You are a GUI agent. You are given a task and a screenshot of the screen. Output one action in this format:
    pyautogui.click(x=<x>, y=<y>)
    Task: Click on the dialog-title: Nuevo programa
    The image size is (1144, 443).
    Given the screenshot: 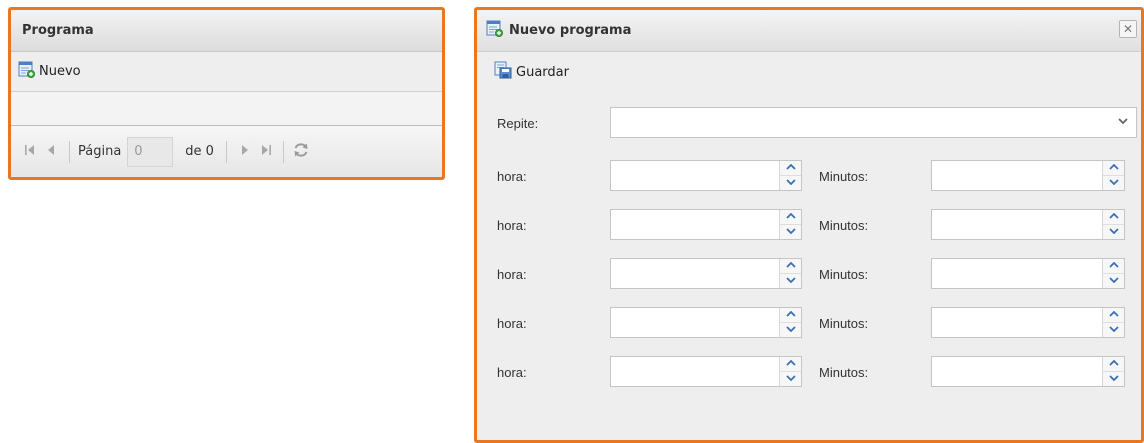 What is the action you would take?
    pyautogui.click(x=570, y=30)
    